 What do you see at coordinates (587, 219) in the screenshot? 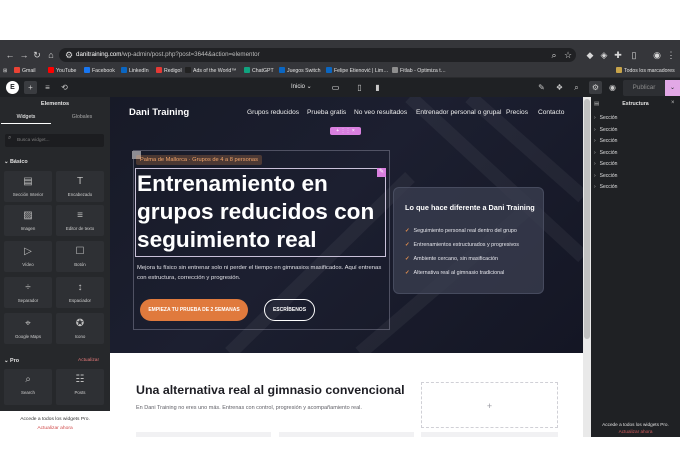
I see `canvas-scroll-thumb` at bounding box center [587, 219].